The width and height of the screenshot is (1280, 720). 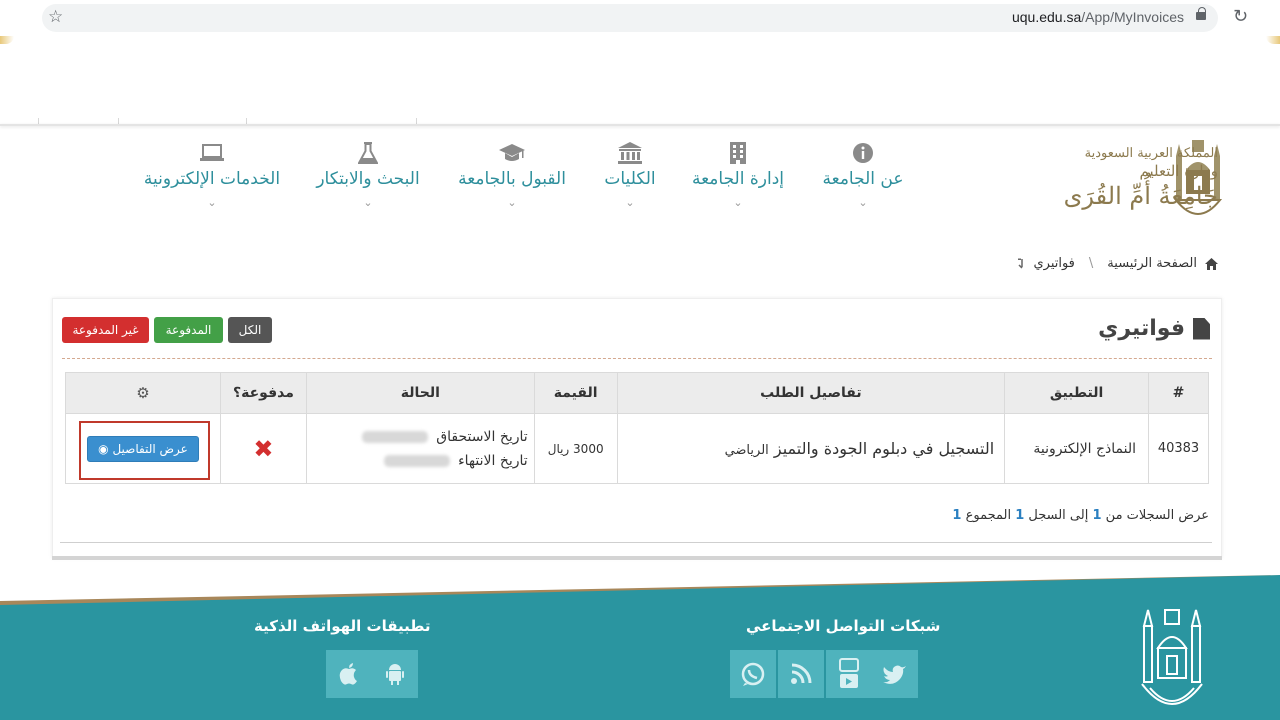 What do you see at coordinates (1178, 171) in the screenshot?
I see `logo-ministry: وزارة التعليم` at bounding box center [1178, 171].